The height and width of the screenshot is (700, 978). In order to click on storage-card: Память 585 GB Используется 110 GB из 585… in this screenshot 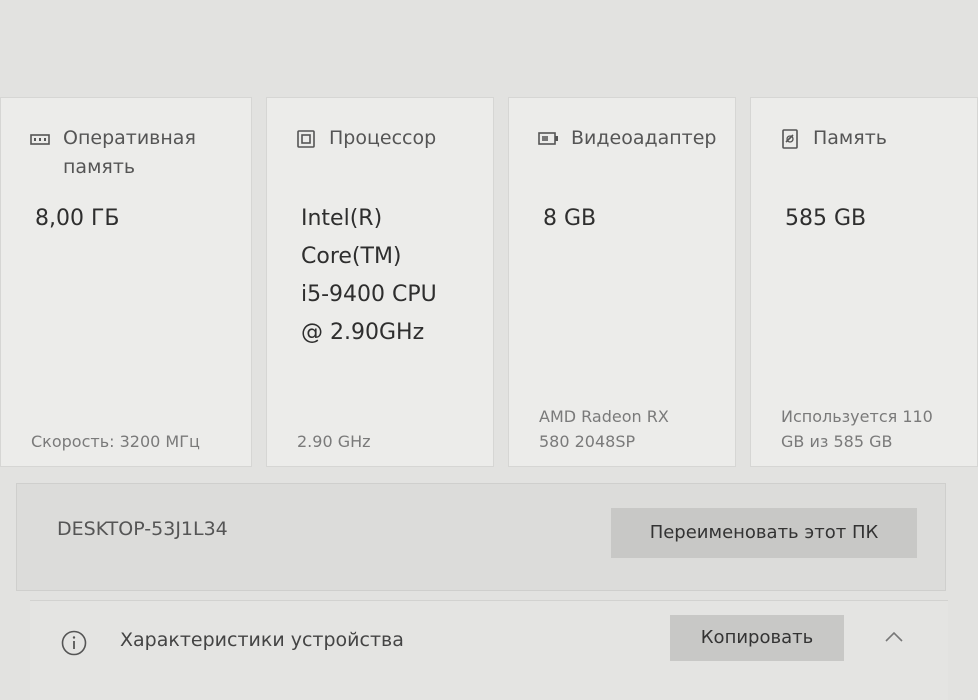, I will do `click(864, 282)`.